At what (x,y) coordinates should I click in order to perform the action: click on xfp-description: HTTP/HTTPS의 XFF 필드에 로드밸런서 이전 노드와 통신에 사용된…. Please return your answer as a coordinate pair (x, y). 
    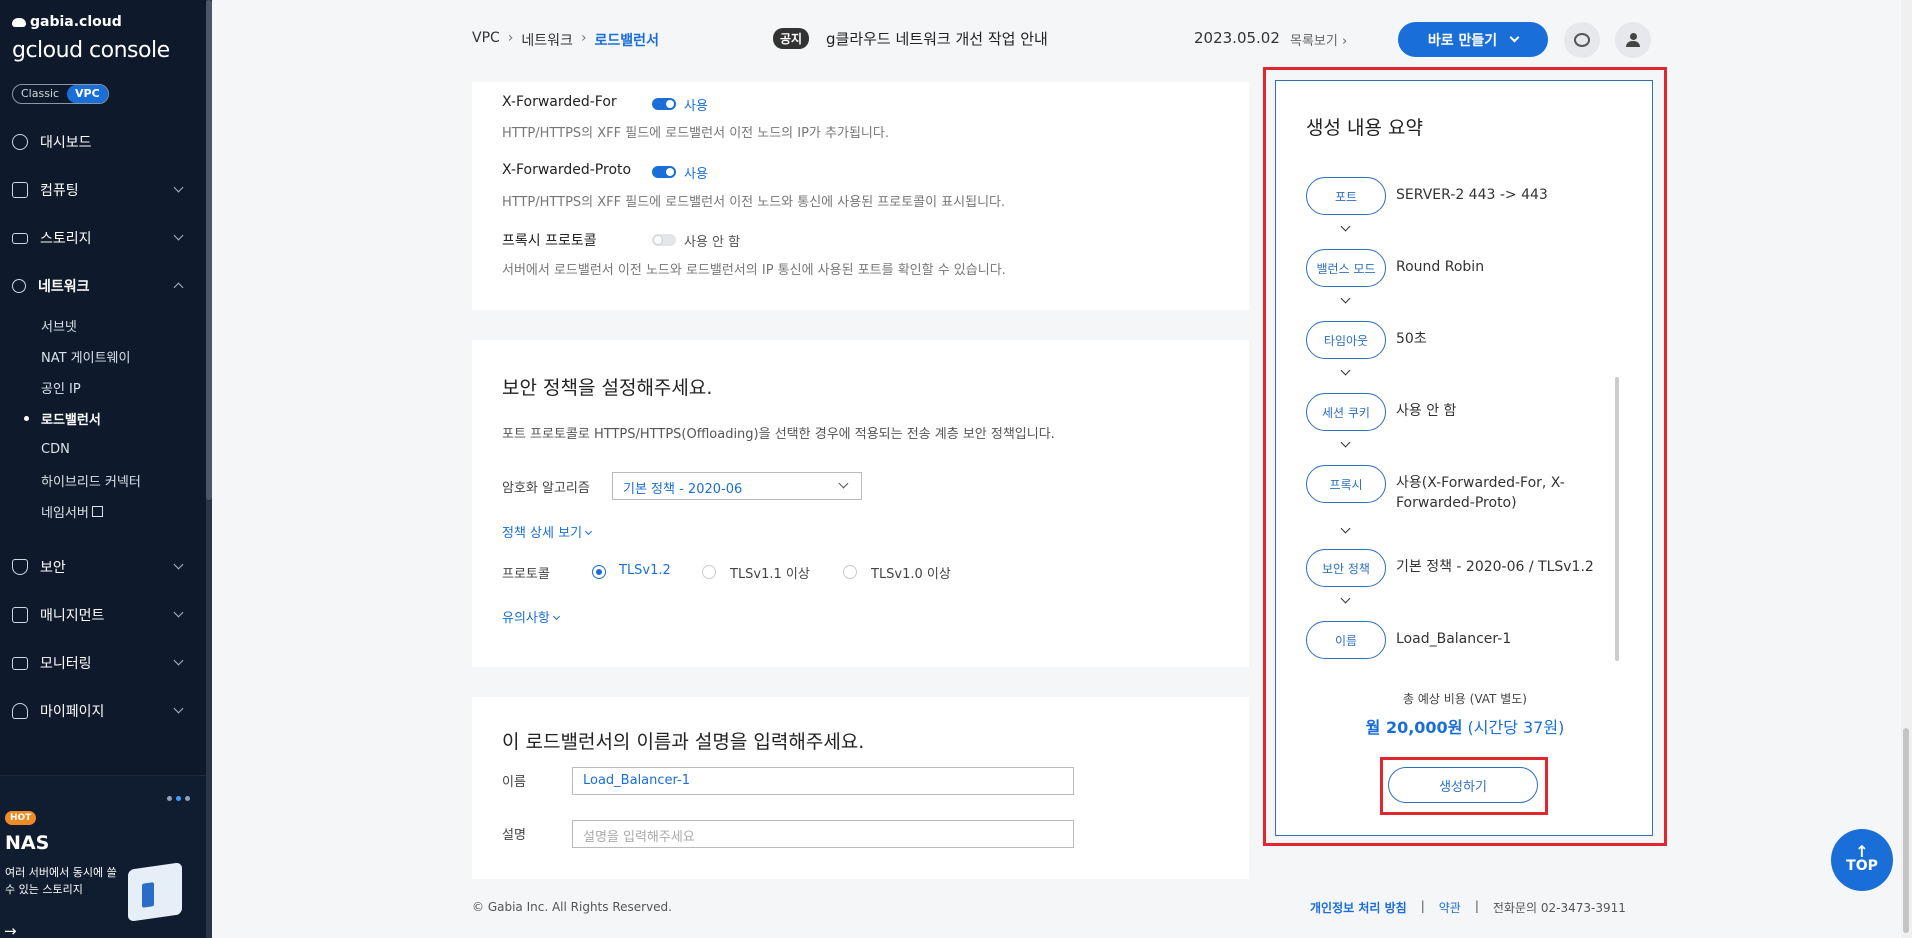
    Looking at the image, I should click on (754, 202).